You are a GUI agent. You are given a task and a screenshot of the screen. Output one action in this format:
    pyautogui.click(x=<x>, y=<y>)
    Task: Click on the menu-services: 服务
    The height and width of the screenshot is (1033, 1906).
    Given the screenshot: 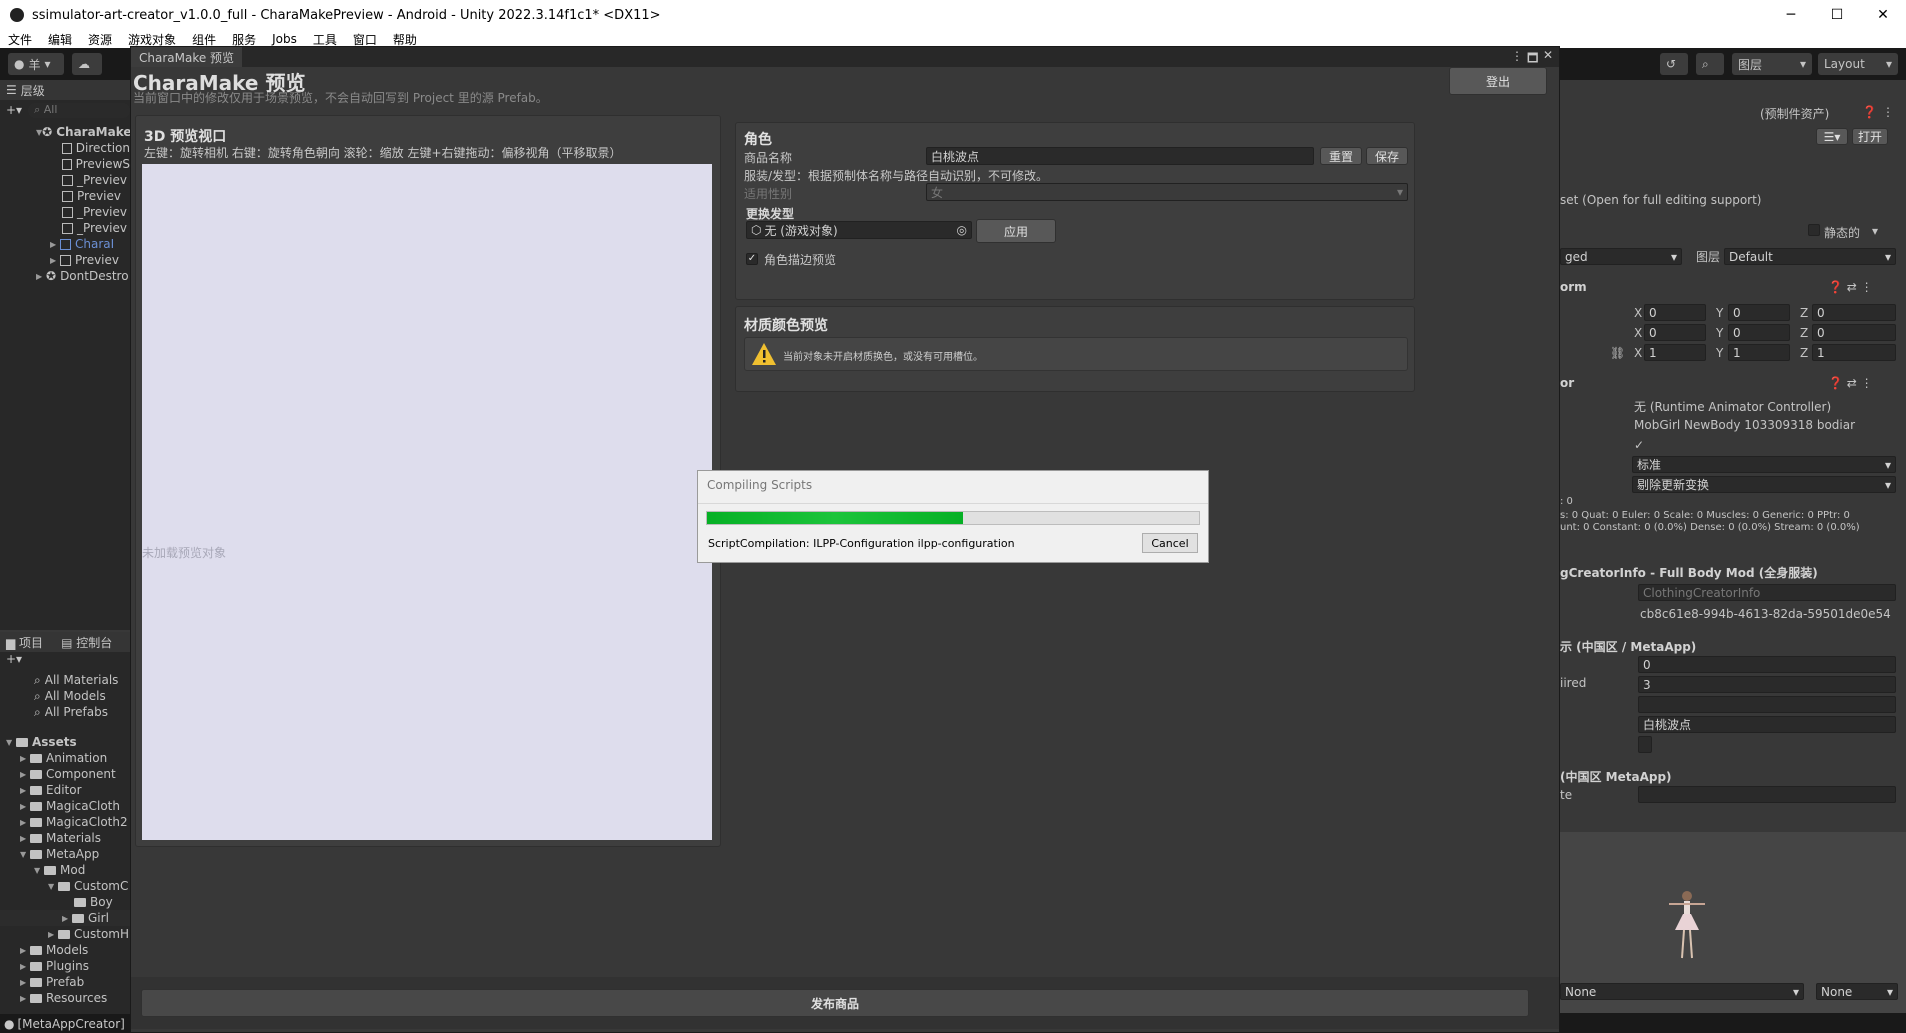 What is the action you would take?
    pyautogui.click(x=244, y=39)
    